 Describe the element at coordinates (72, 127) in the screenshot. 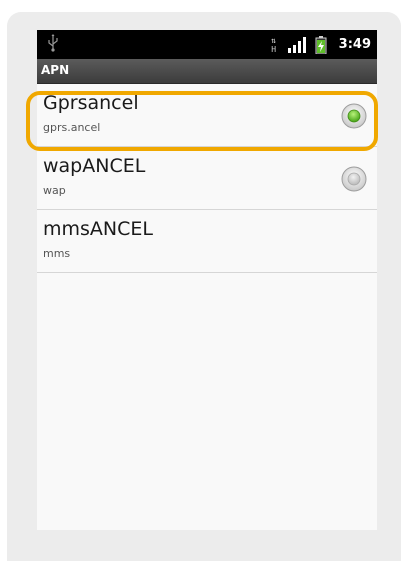

I see `apn-value: gprs.ancel` at that location.